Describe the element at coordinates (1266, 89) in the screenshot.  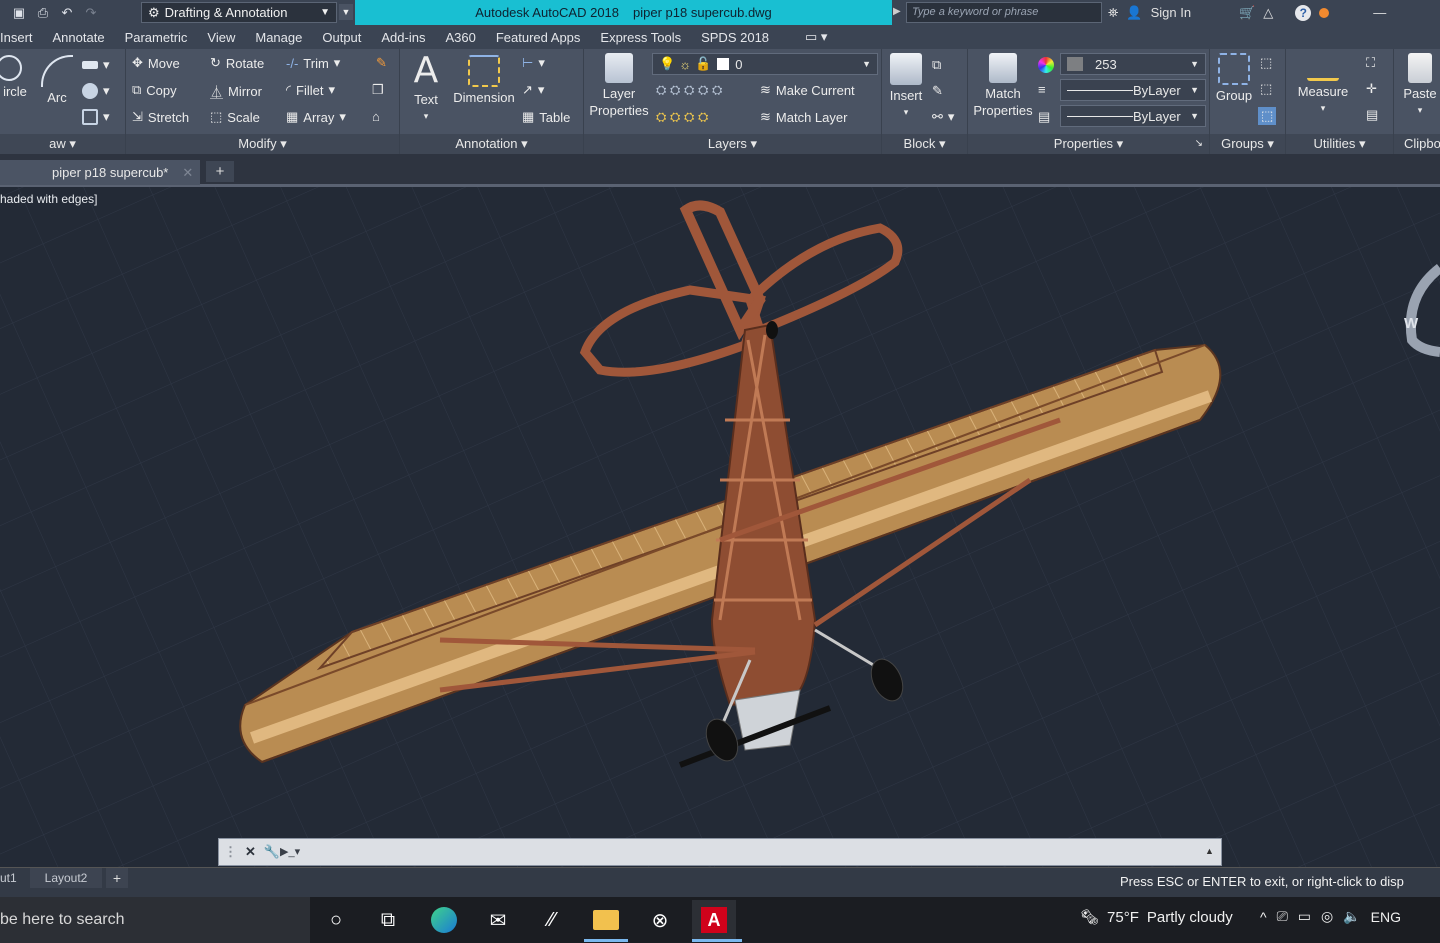
I see `group-edit-button: ⬚` at that location.